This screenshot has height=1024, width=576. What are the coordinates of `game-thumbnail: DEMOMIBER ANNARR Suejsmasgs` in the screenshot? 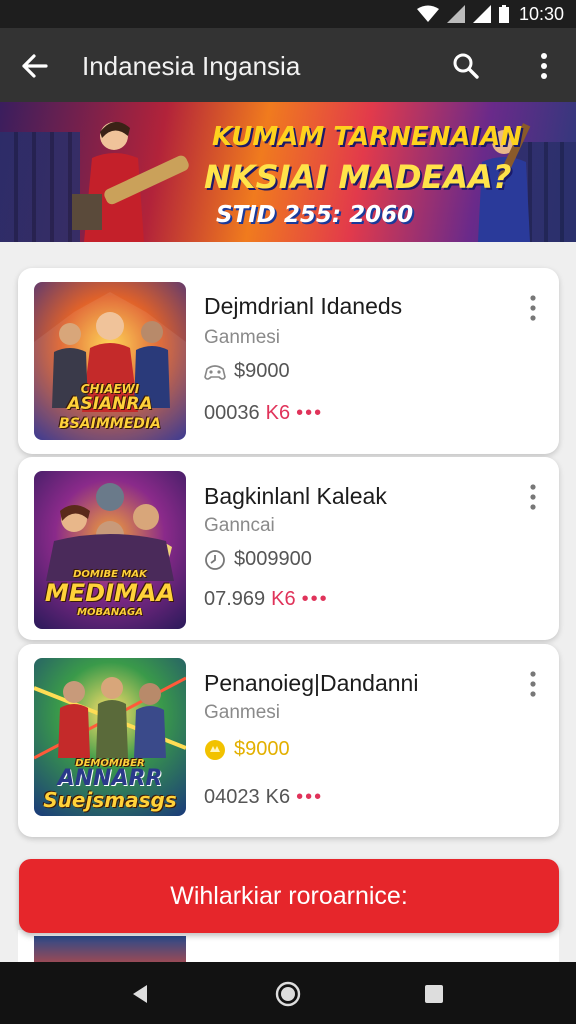 It's located at (110, 737).